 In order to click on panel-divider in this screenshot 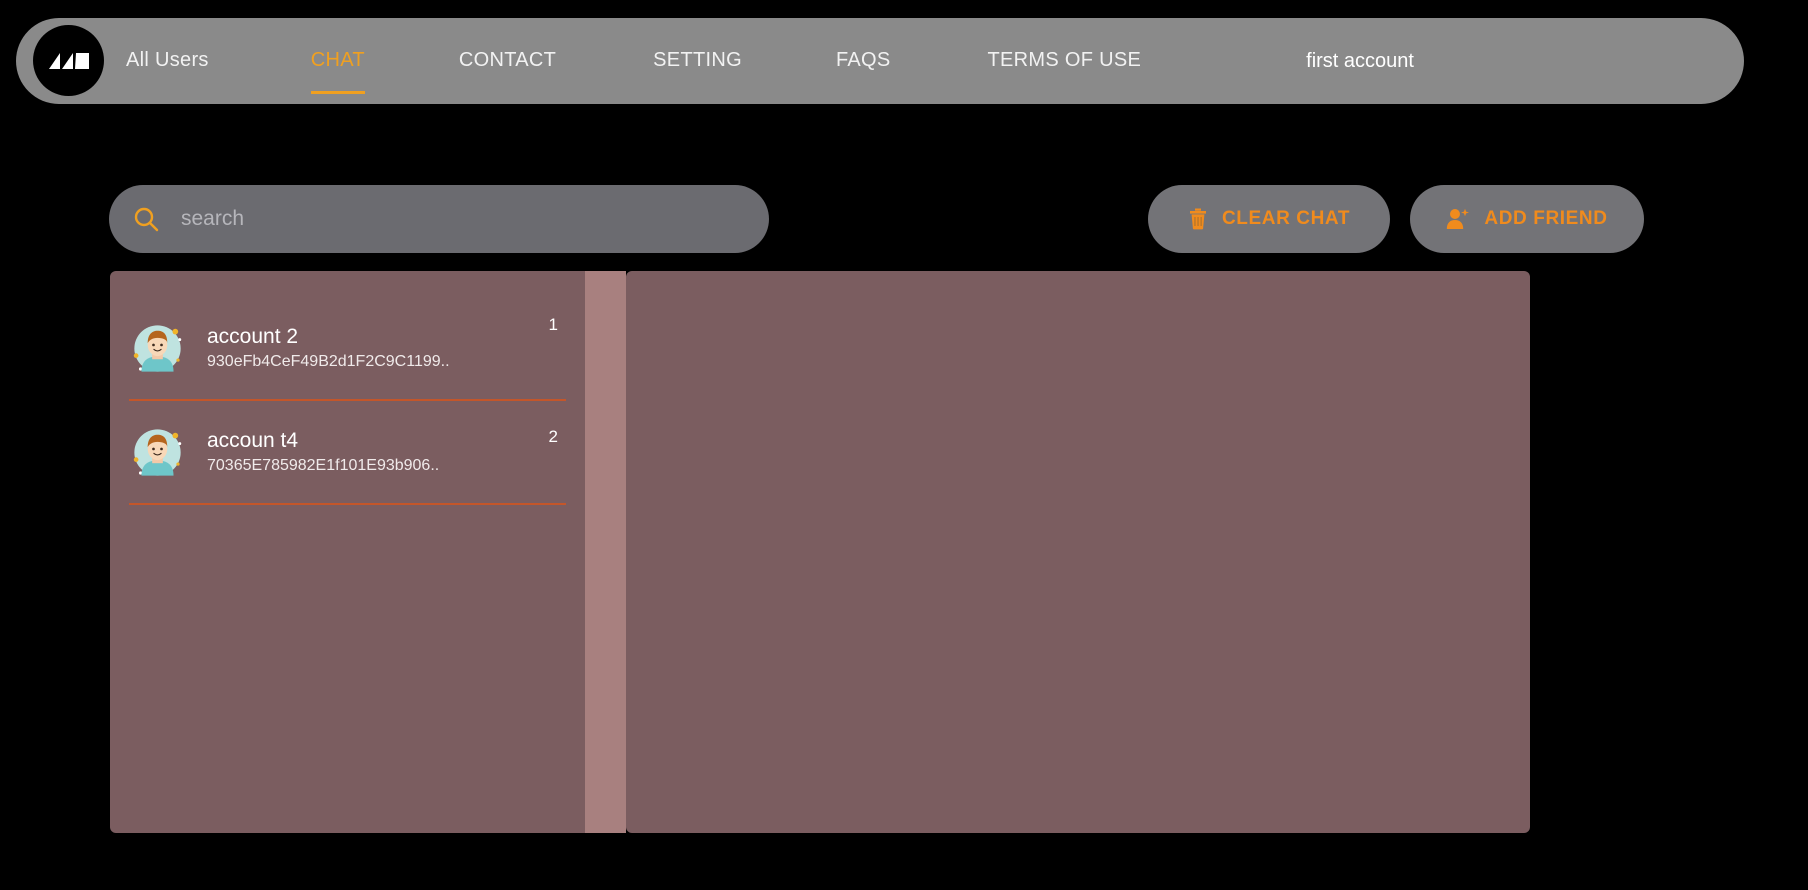, I will do `click(605, 552)`.